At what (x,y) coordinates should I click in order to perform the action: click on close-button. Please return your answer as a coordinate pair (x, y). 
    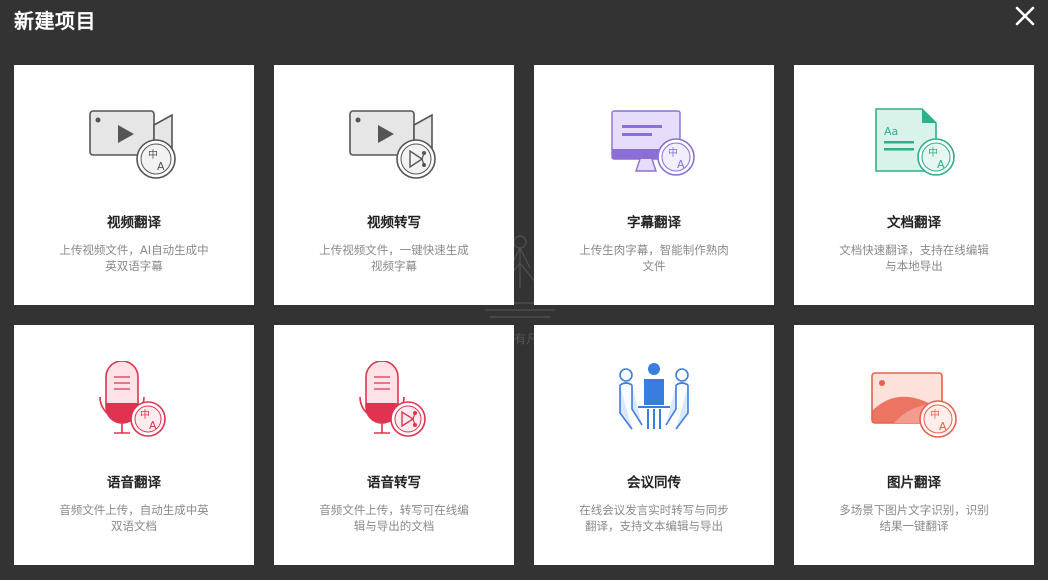
    Looking at the image, I should click on (1025, 16).